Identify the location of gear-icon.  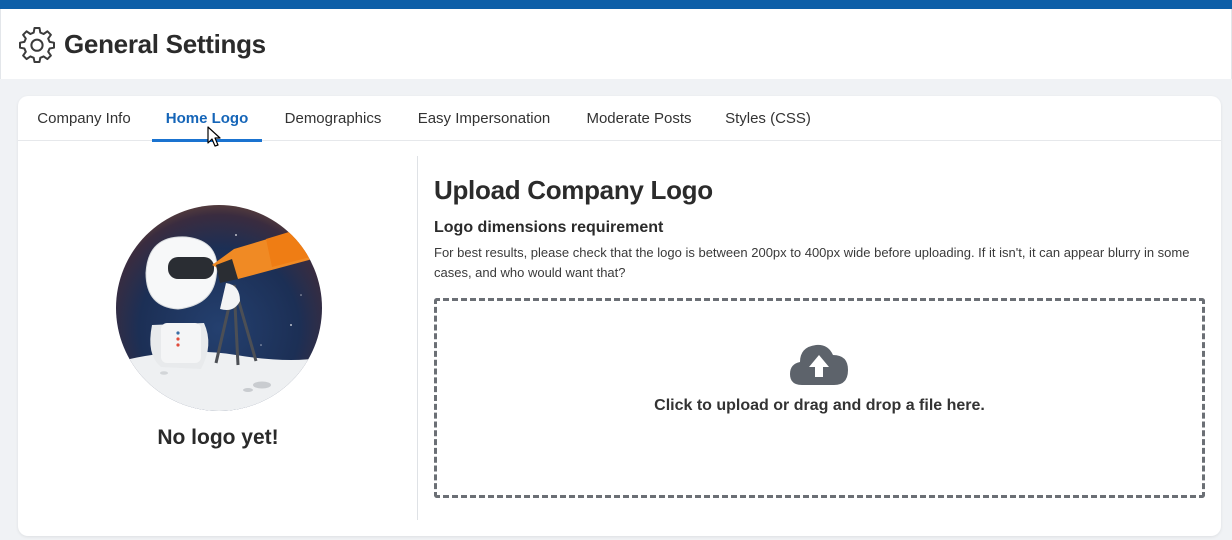
(37, 44).